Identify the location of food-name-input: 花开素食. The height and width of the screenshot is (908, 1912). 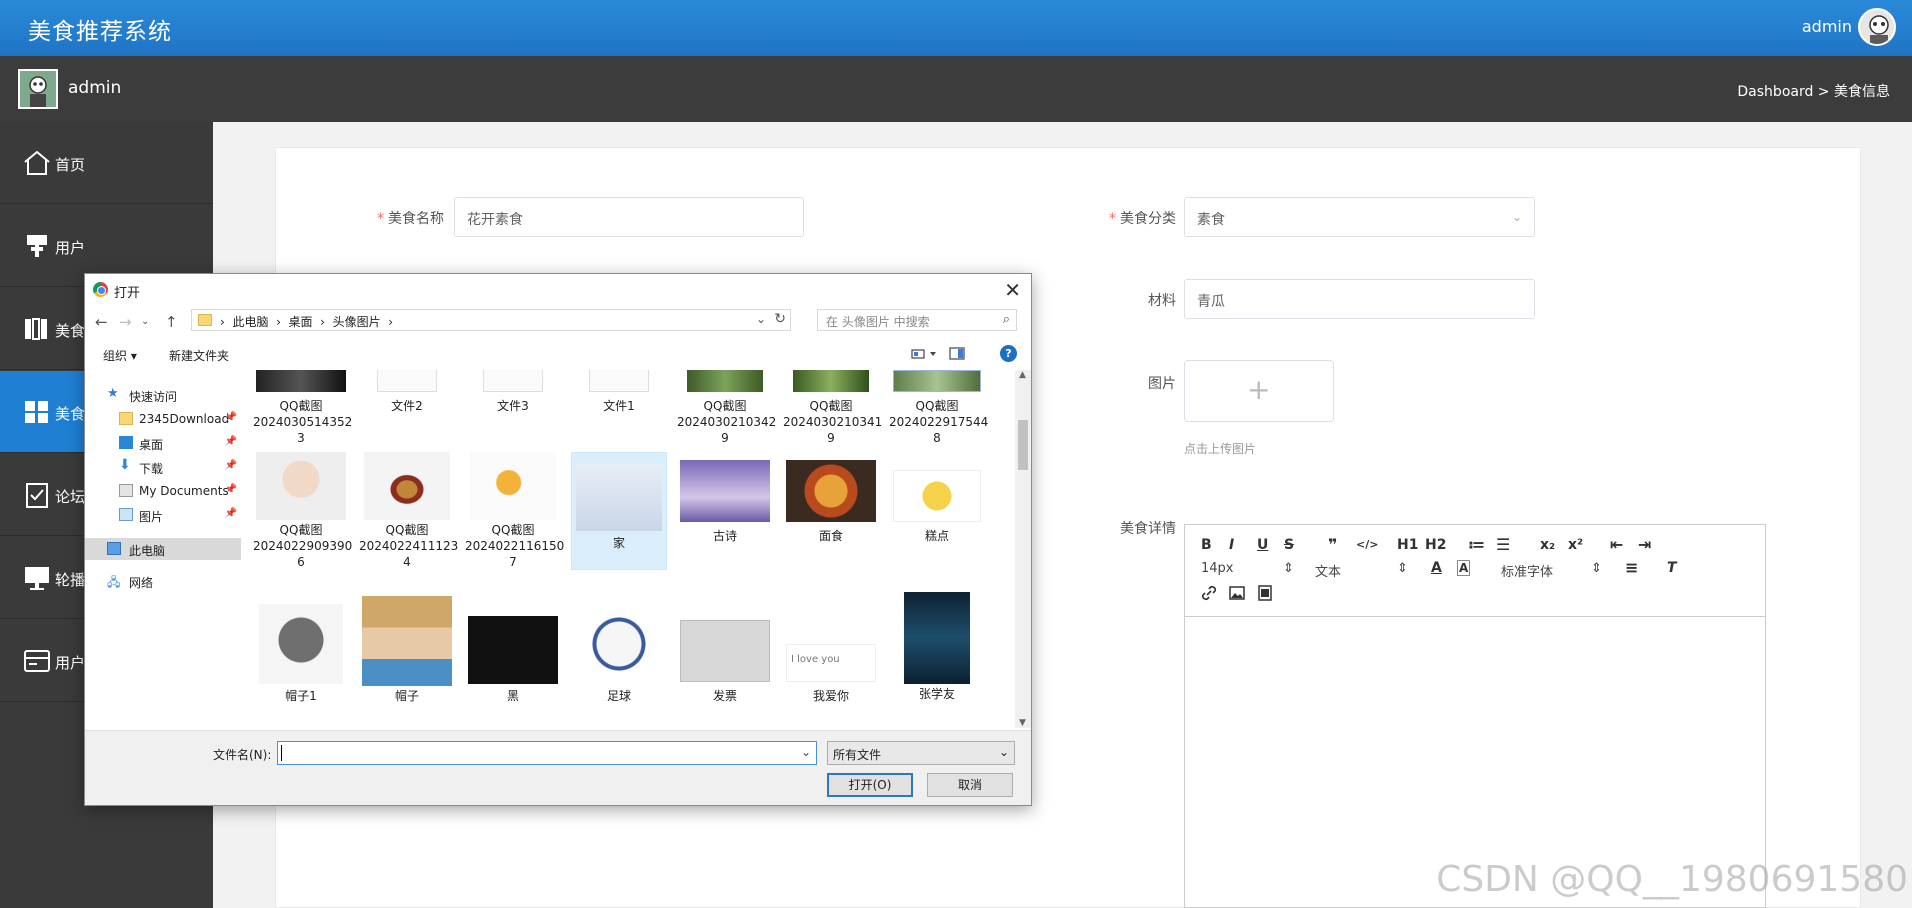
(629, 217).